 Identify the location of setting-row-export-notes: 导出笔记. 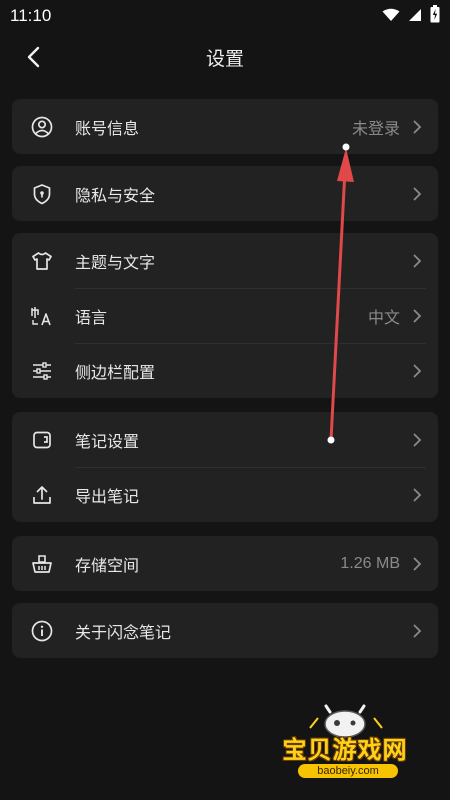
(225, 494).